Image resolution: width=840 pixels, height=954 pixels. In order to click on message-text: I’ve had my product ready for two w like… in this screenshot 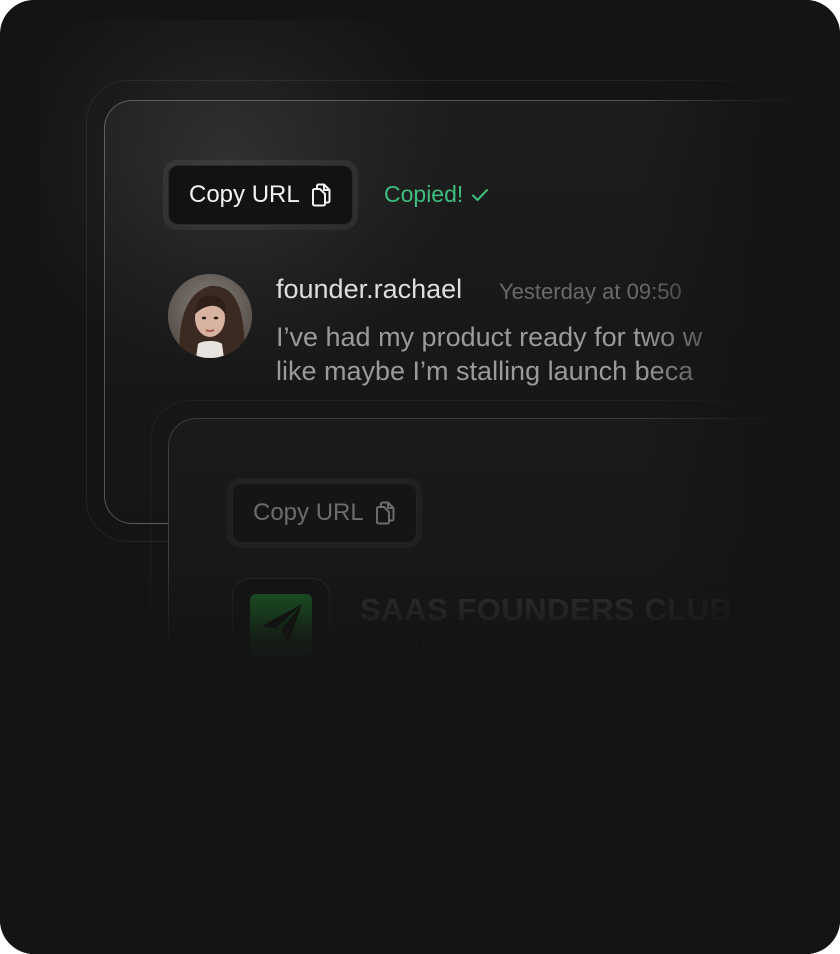, I will do `click(489, 354)`.